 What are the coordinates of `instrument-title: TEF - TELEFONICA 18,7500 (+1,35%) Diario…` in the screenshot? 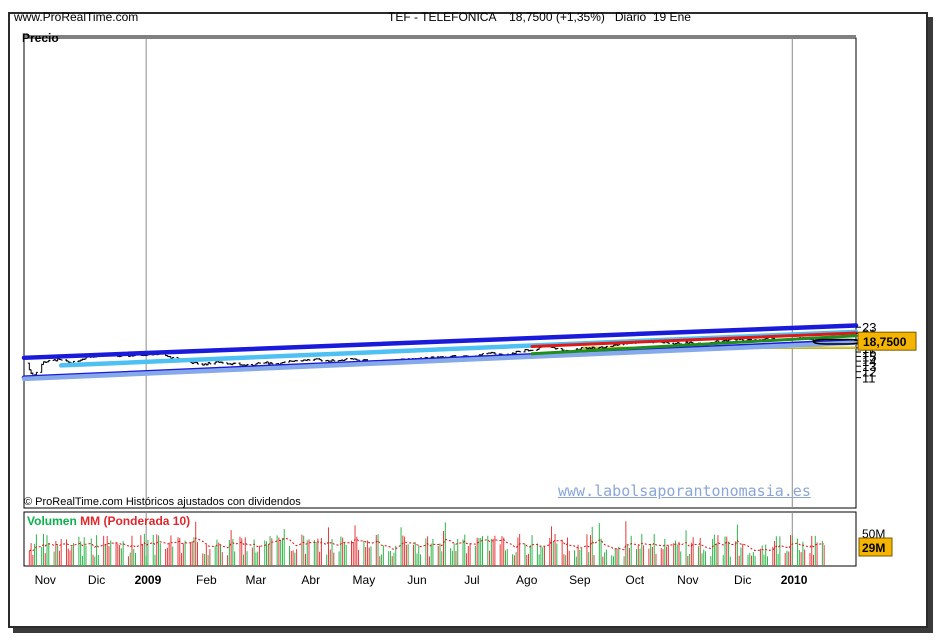 It's located at (539, 17).